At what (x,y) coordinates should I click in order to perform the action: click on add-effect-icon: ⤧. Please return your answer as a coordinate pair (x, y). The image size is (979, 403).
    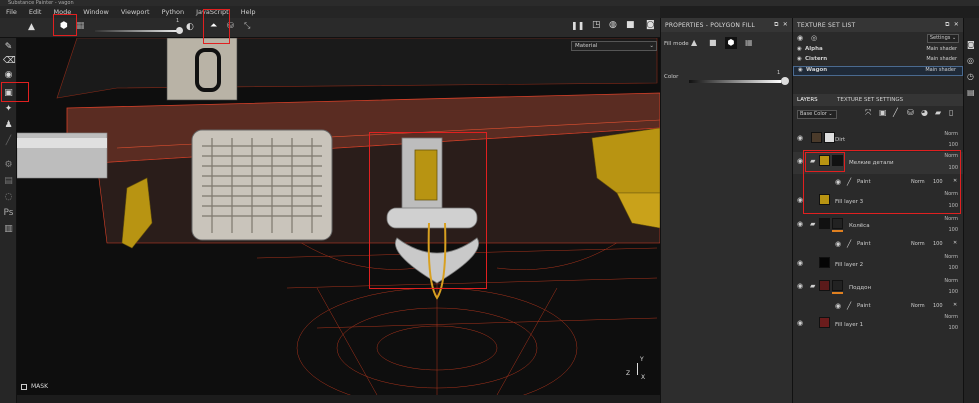
    Looking at the image, I should click on (868, 113).